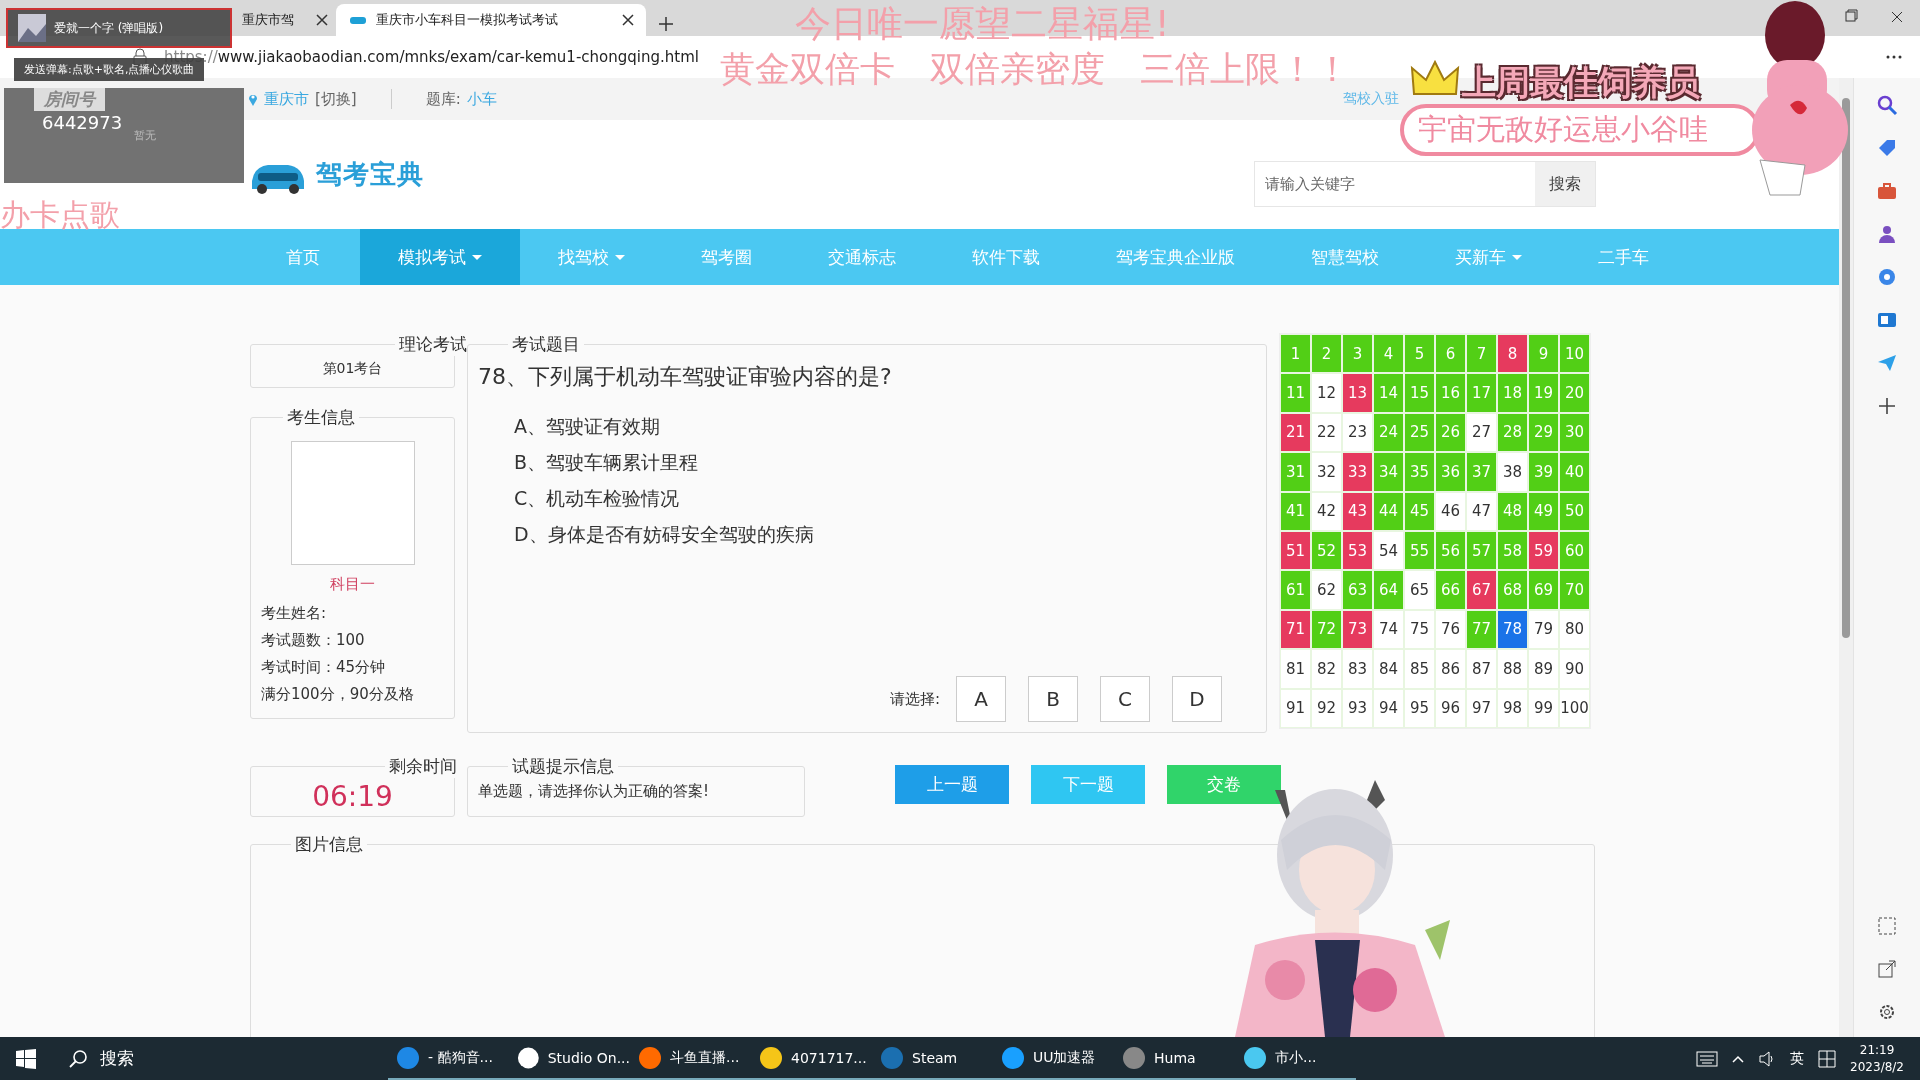 Image resolution: width=1920 pixels, height=1080 pixels. Describe the element at coordinates (1887, 234) in the screenshot. I see `person-icon` at that location.